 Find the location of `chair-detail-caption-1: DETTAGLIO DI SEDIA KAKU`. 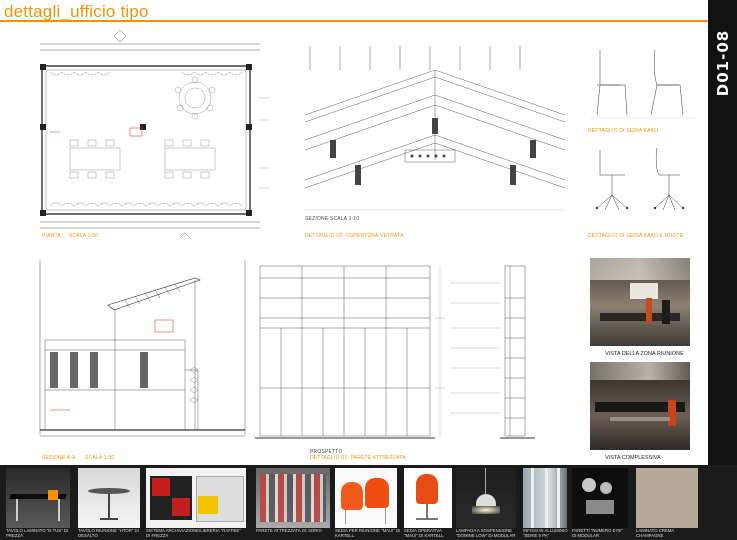

chair-detail-caption-1: DETTAGLIO DI SEDIA KAKU is located at coordinates (623, 131).